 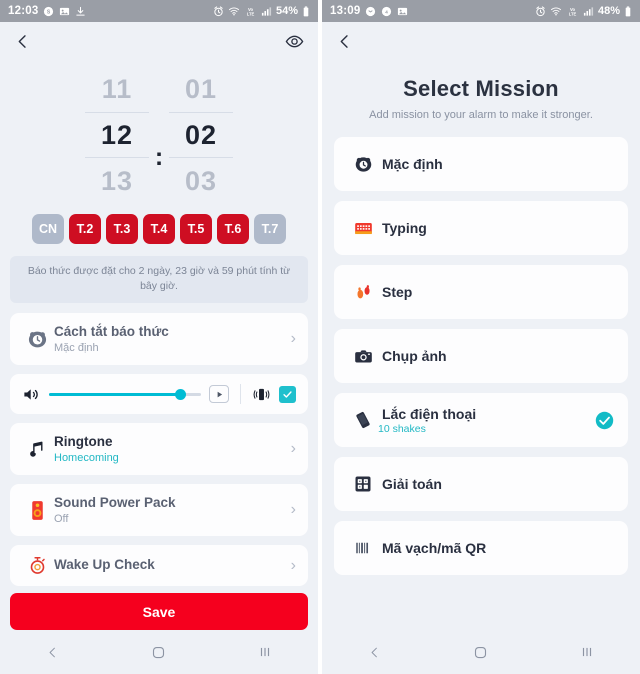 I want to click on mission-math-text: Giải toán, so click(x=410, y=484).